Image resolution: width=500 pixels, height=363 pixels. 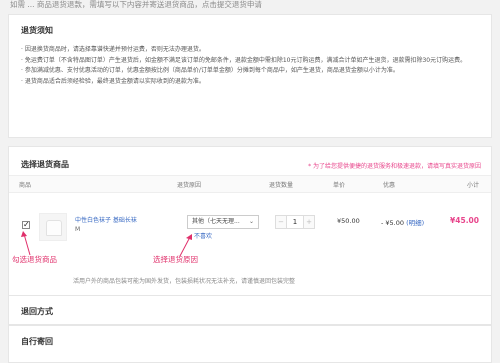 What do you see at coordinates (281, 222) in the screenshot?
I see `quantity-minus-button: −` at bounding box center [281, 222].